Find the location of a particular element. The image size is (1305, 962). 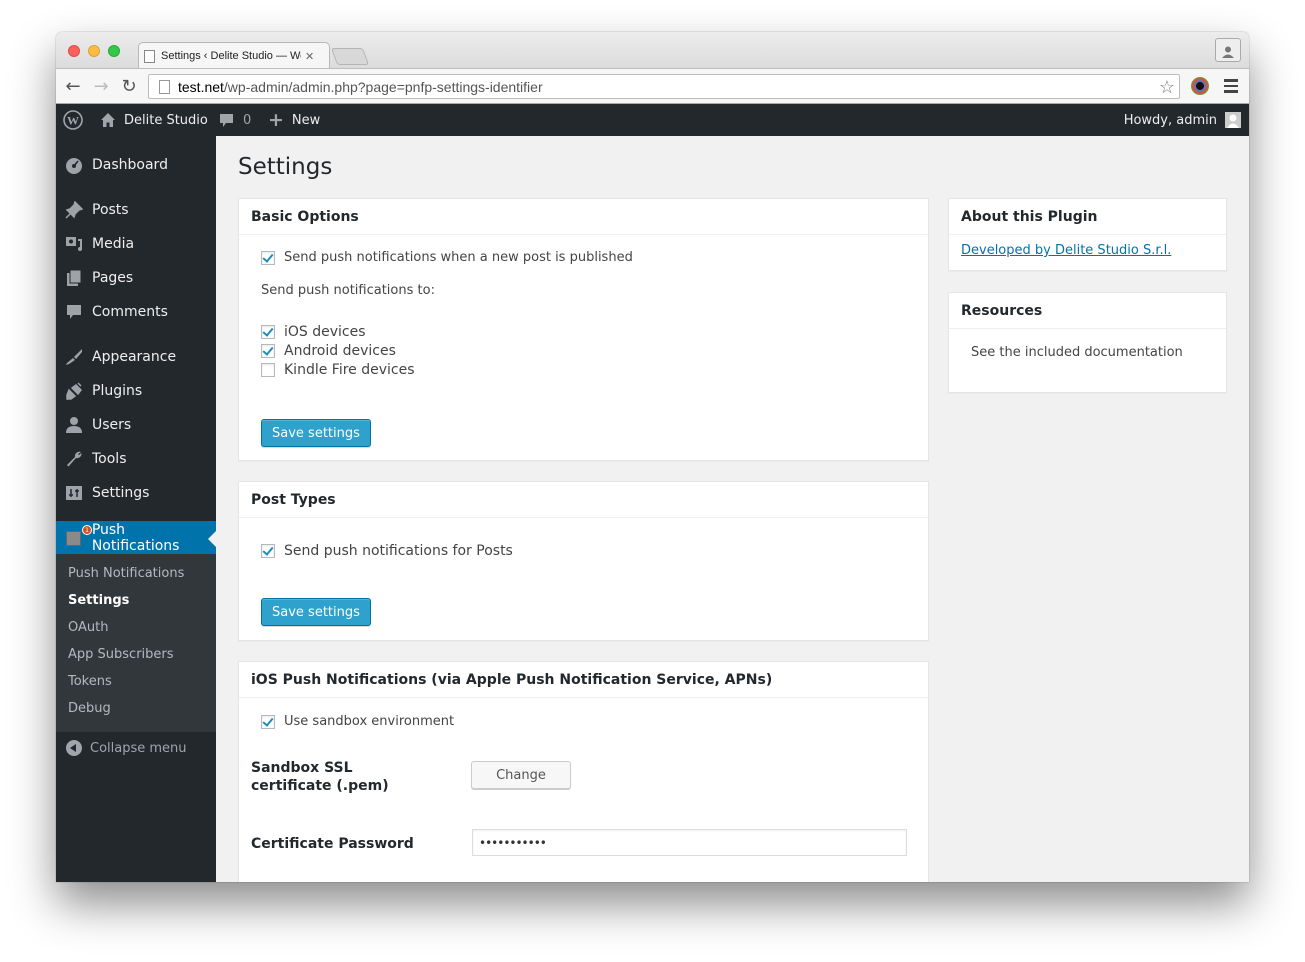

android-devices-checkbox is located at coordinates (268, 351).